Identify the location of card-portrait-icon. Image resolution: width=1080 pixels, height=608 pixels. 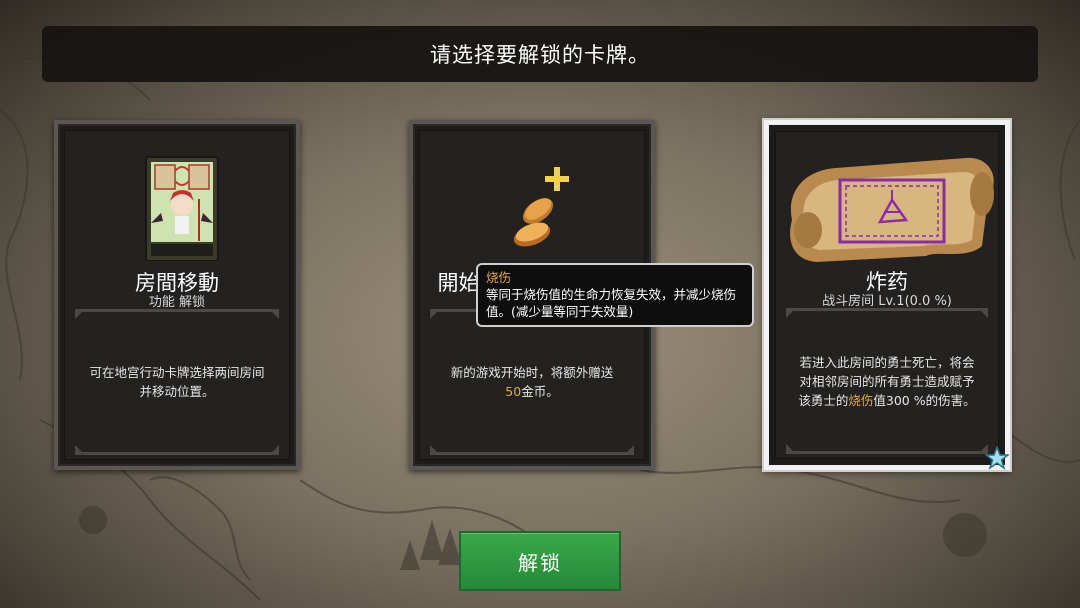
(177, 205).